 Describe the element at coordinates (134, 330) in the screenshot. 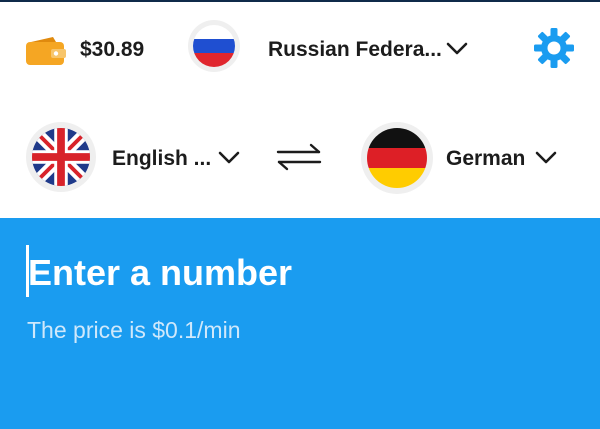

I see `price-info: The price is $0.1/min` at that location.